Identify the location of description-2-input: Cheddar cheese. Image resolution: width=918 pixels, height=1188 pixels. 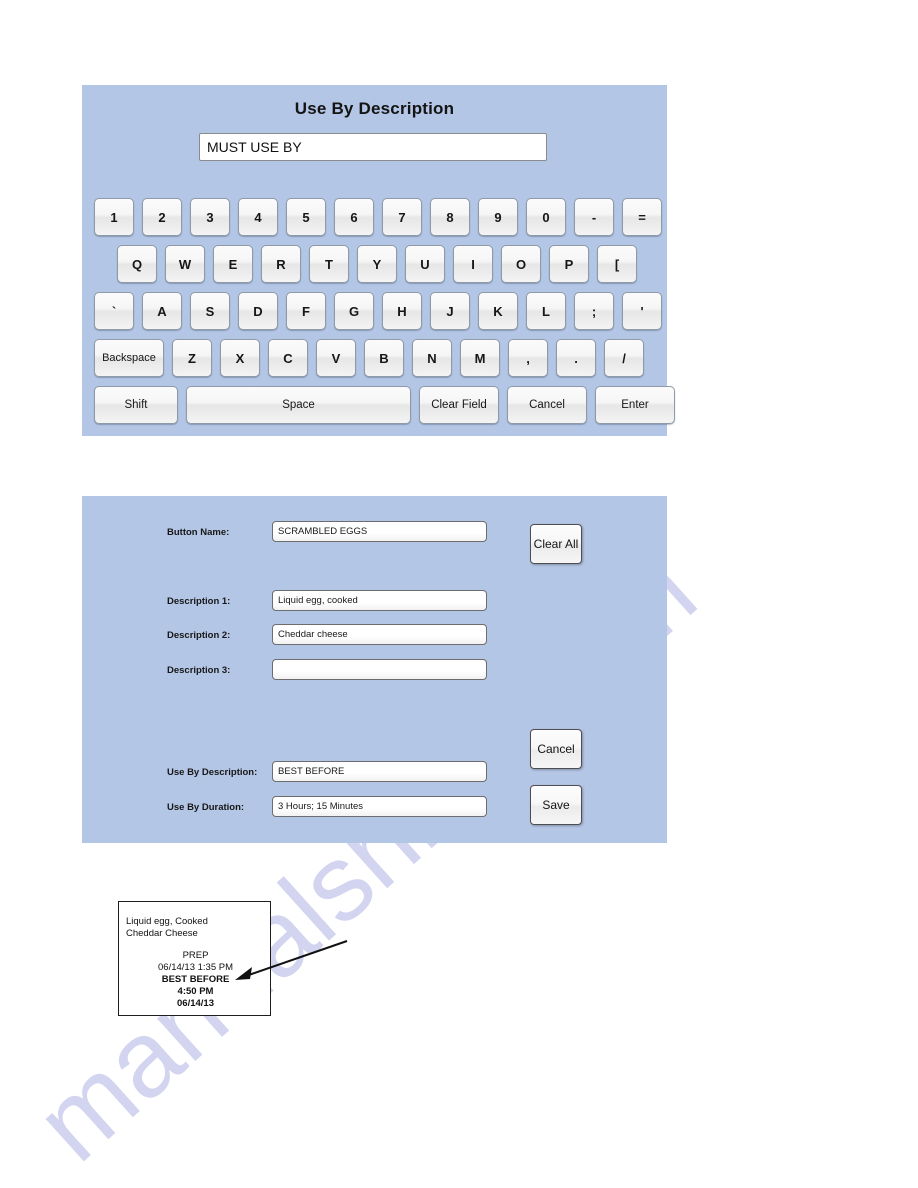
(379, 634).